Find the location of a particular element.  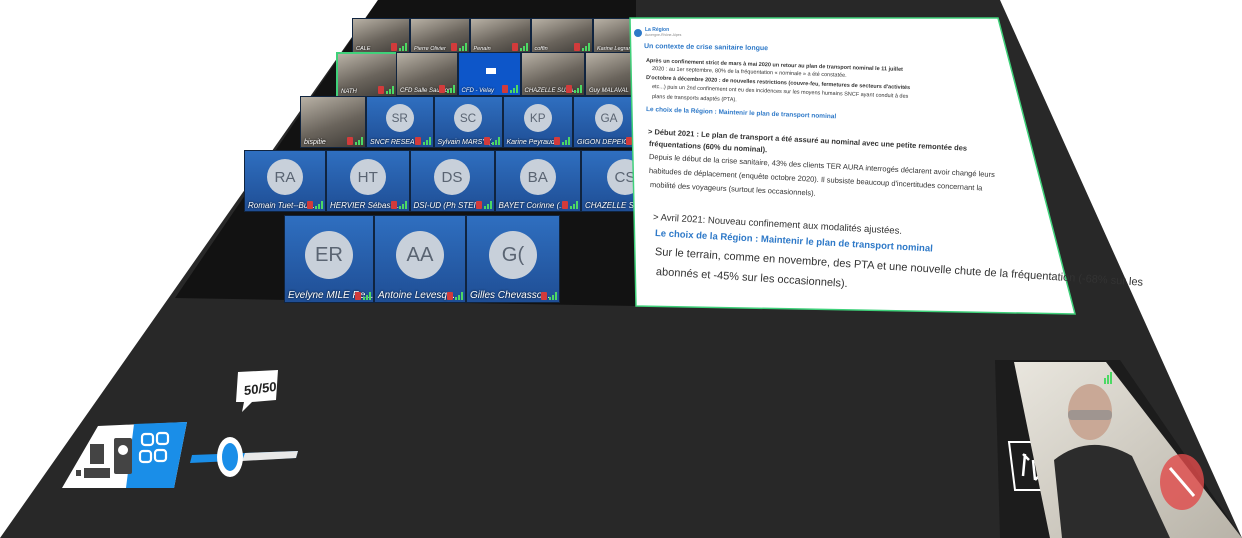

person-layout-icon is located at coordinates (123, 456).